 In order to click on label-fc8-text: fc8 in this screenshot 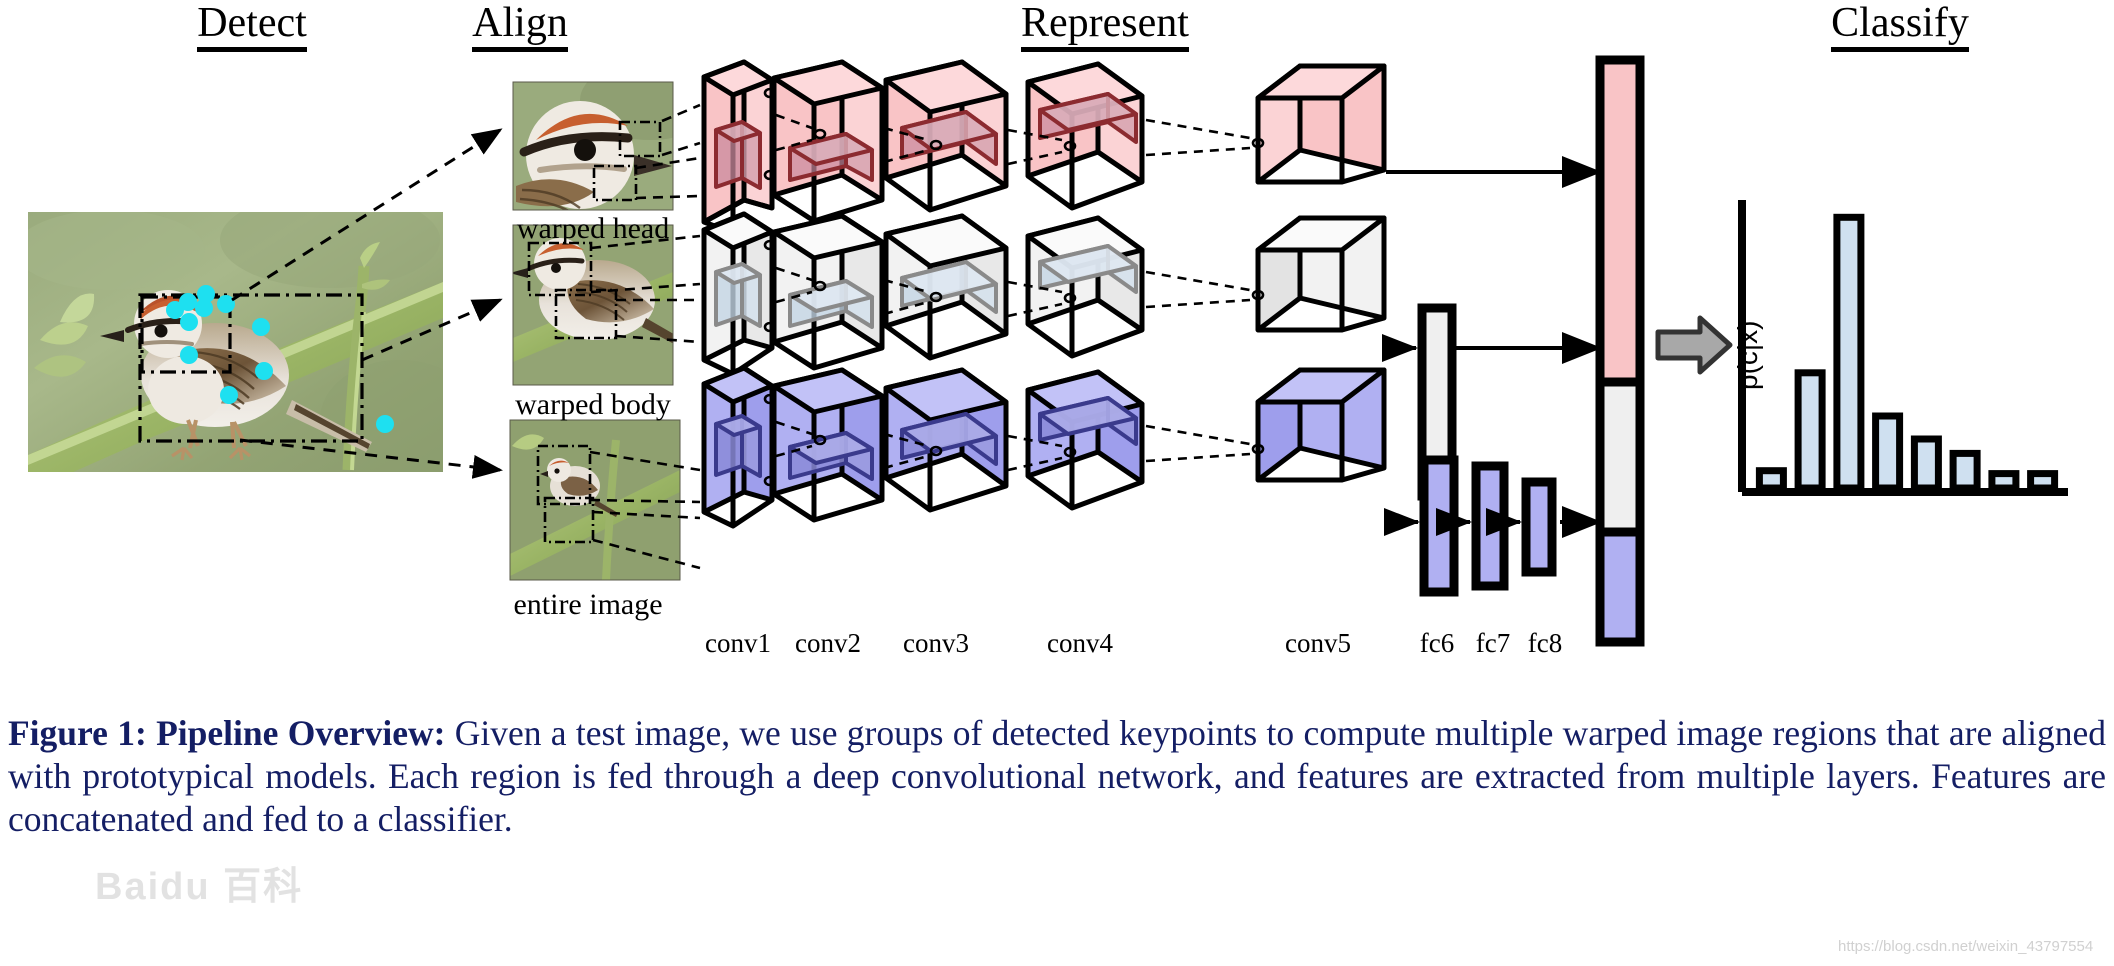, I will do `click(1545, 643)`.